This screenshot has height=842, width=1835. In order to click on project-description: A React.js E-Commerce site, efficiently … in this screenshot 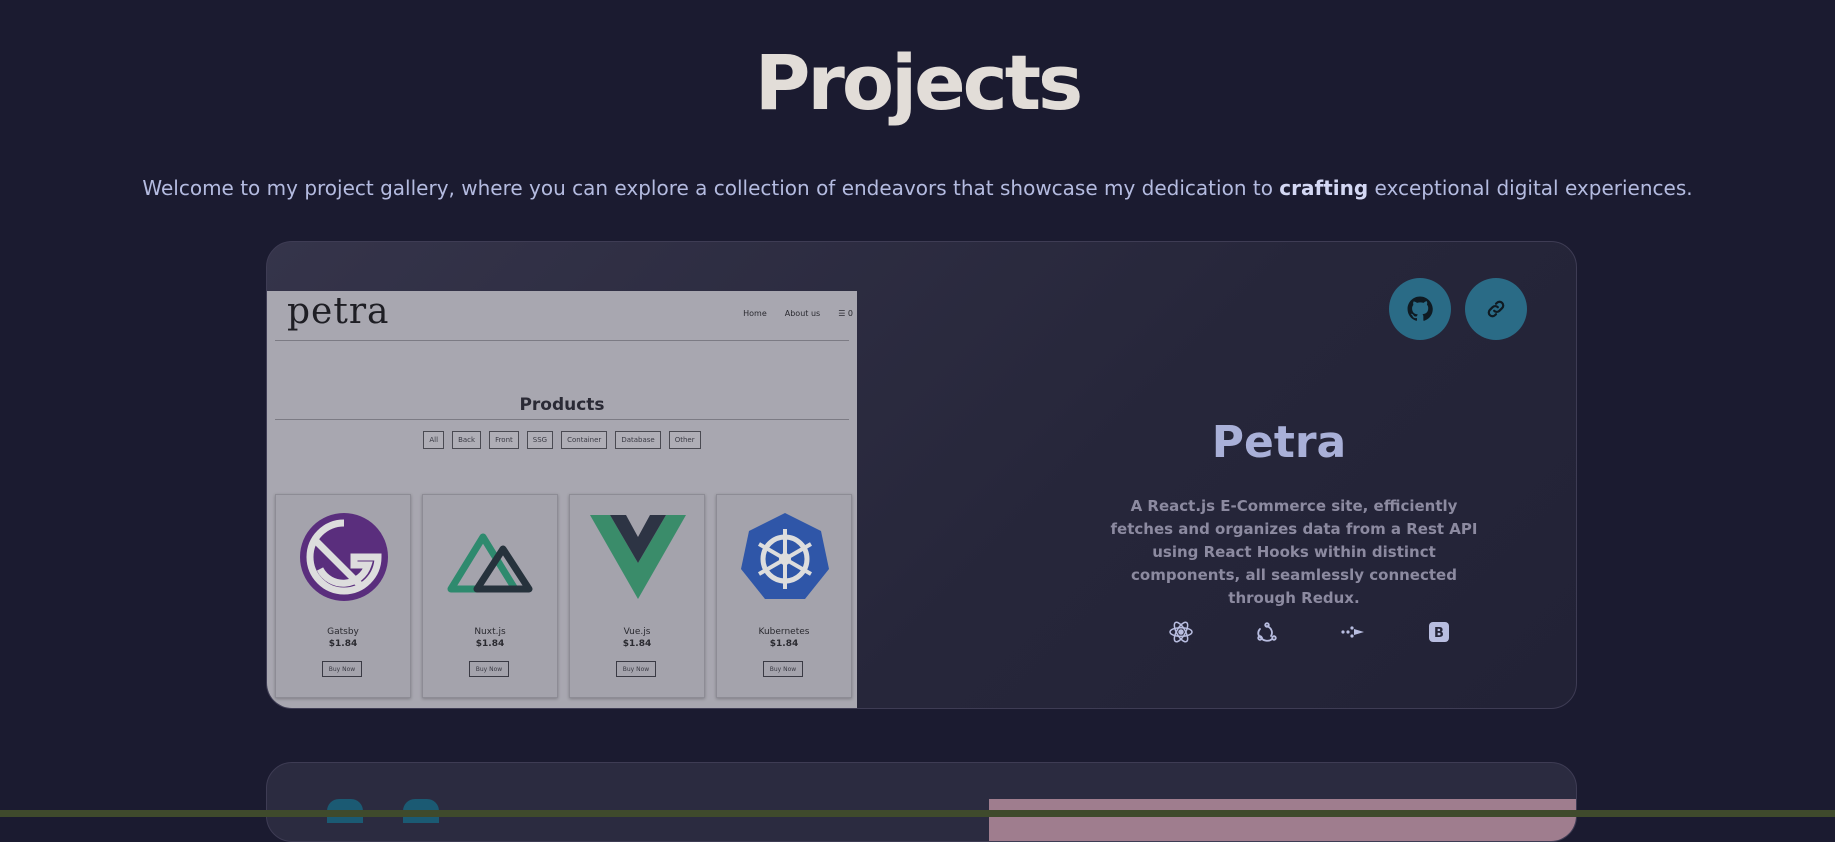, I will do `click(1294, 552)`.